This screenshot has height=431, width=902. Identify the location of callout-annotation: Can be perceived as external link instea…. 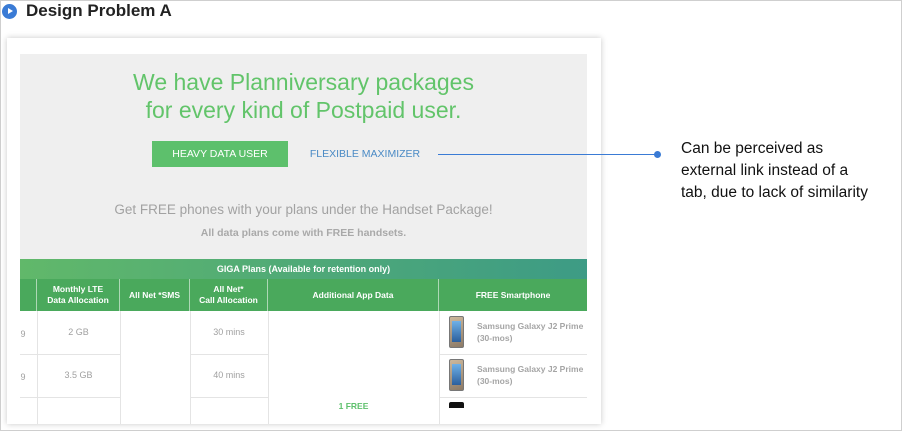
(791, 171).